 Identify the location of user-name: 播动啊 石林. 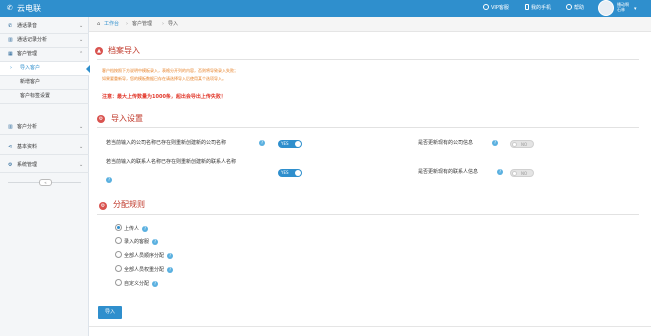
(623, 7).